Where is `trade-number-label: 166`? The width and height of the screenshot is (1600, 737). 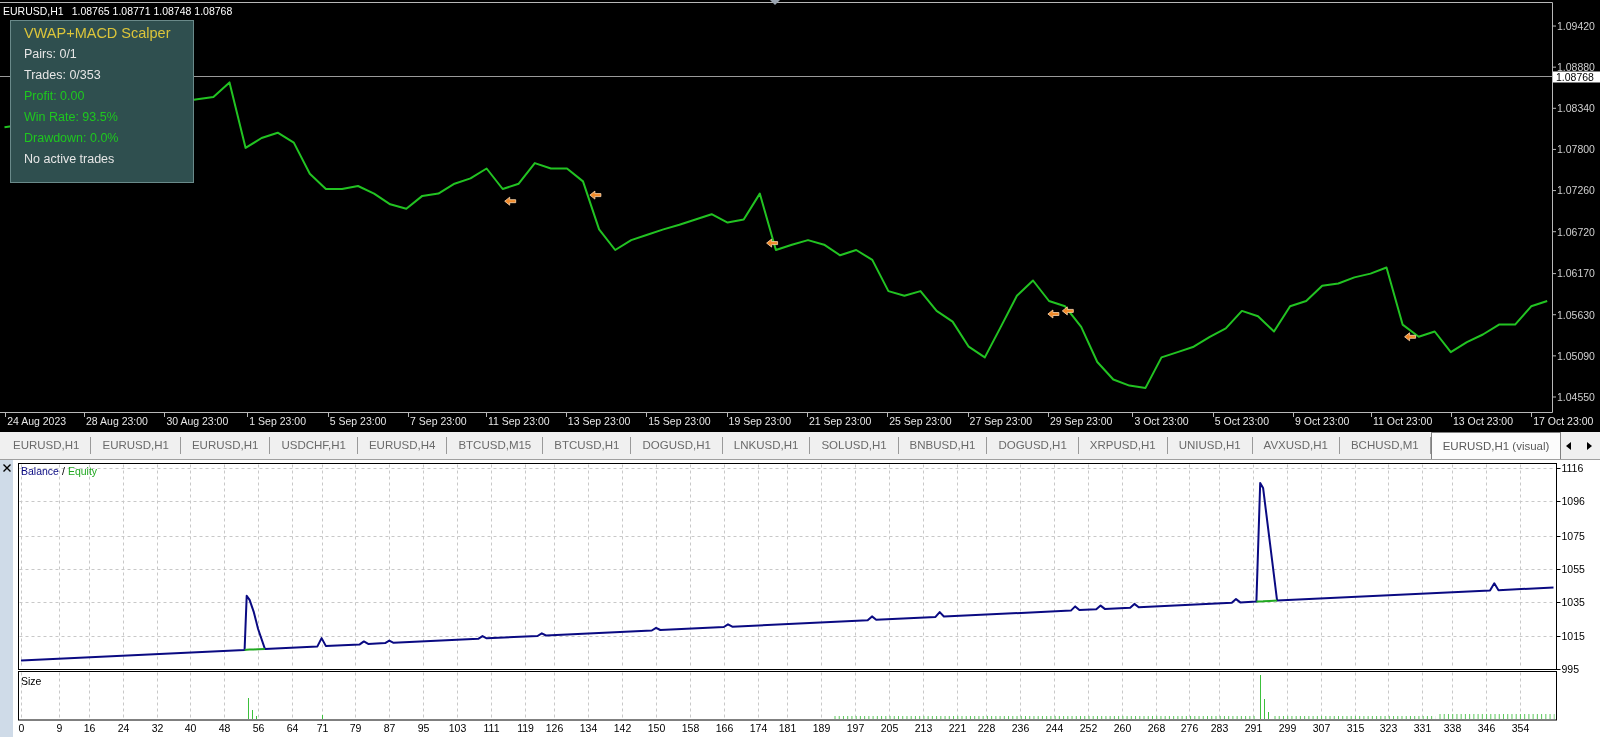 trade-number-label: 166 is located at coordinates (724, 728).